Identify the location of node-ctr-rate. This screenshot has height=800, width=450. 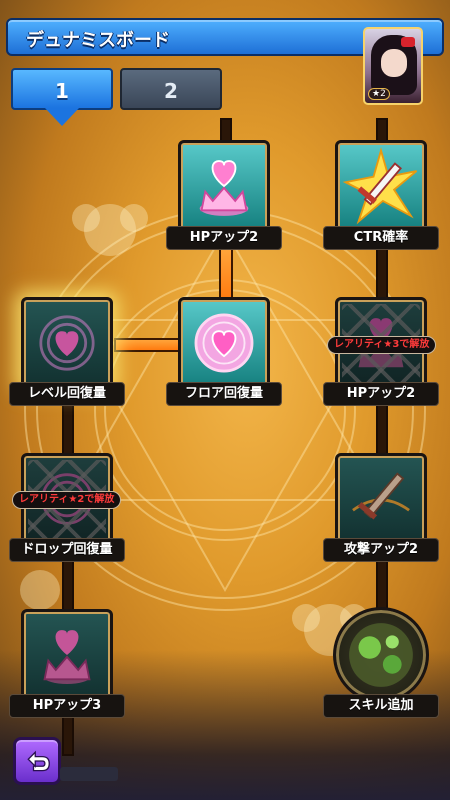
(381, 186).